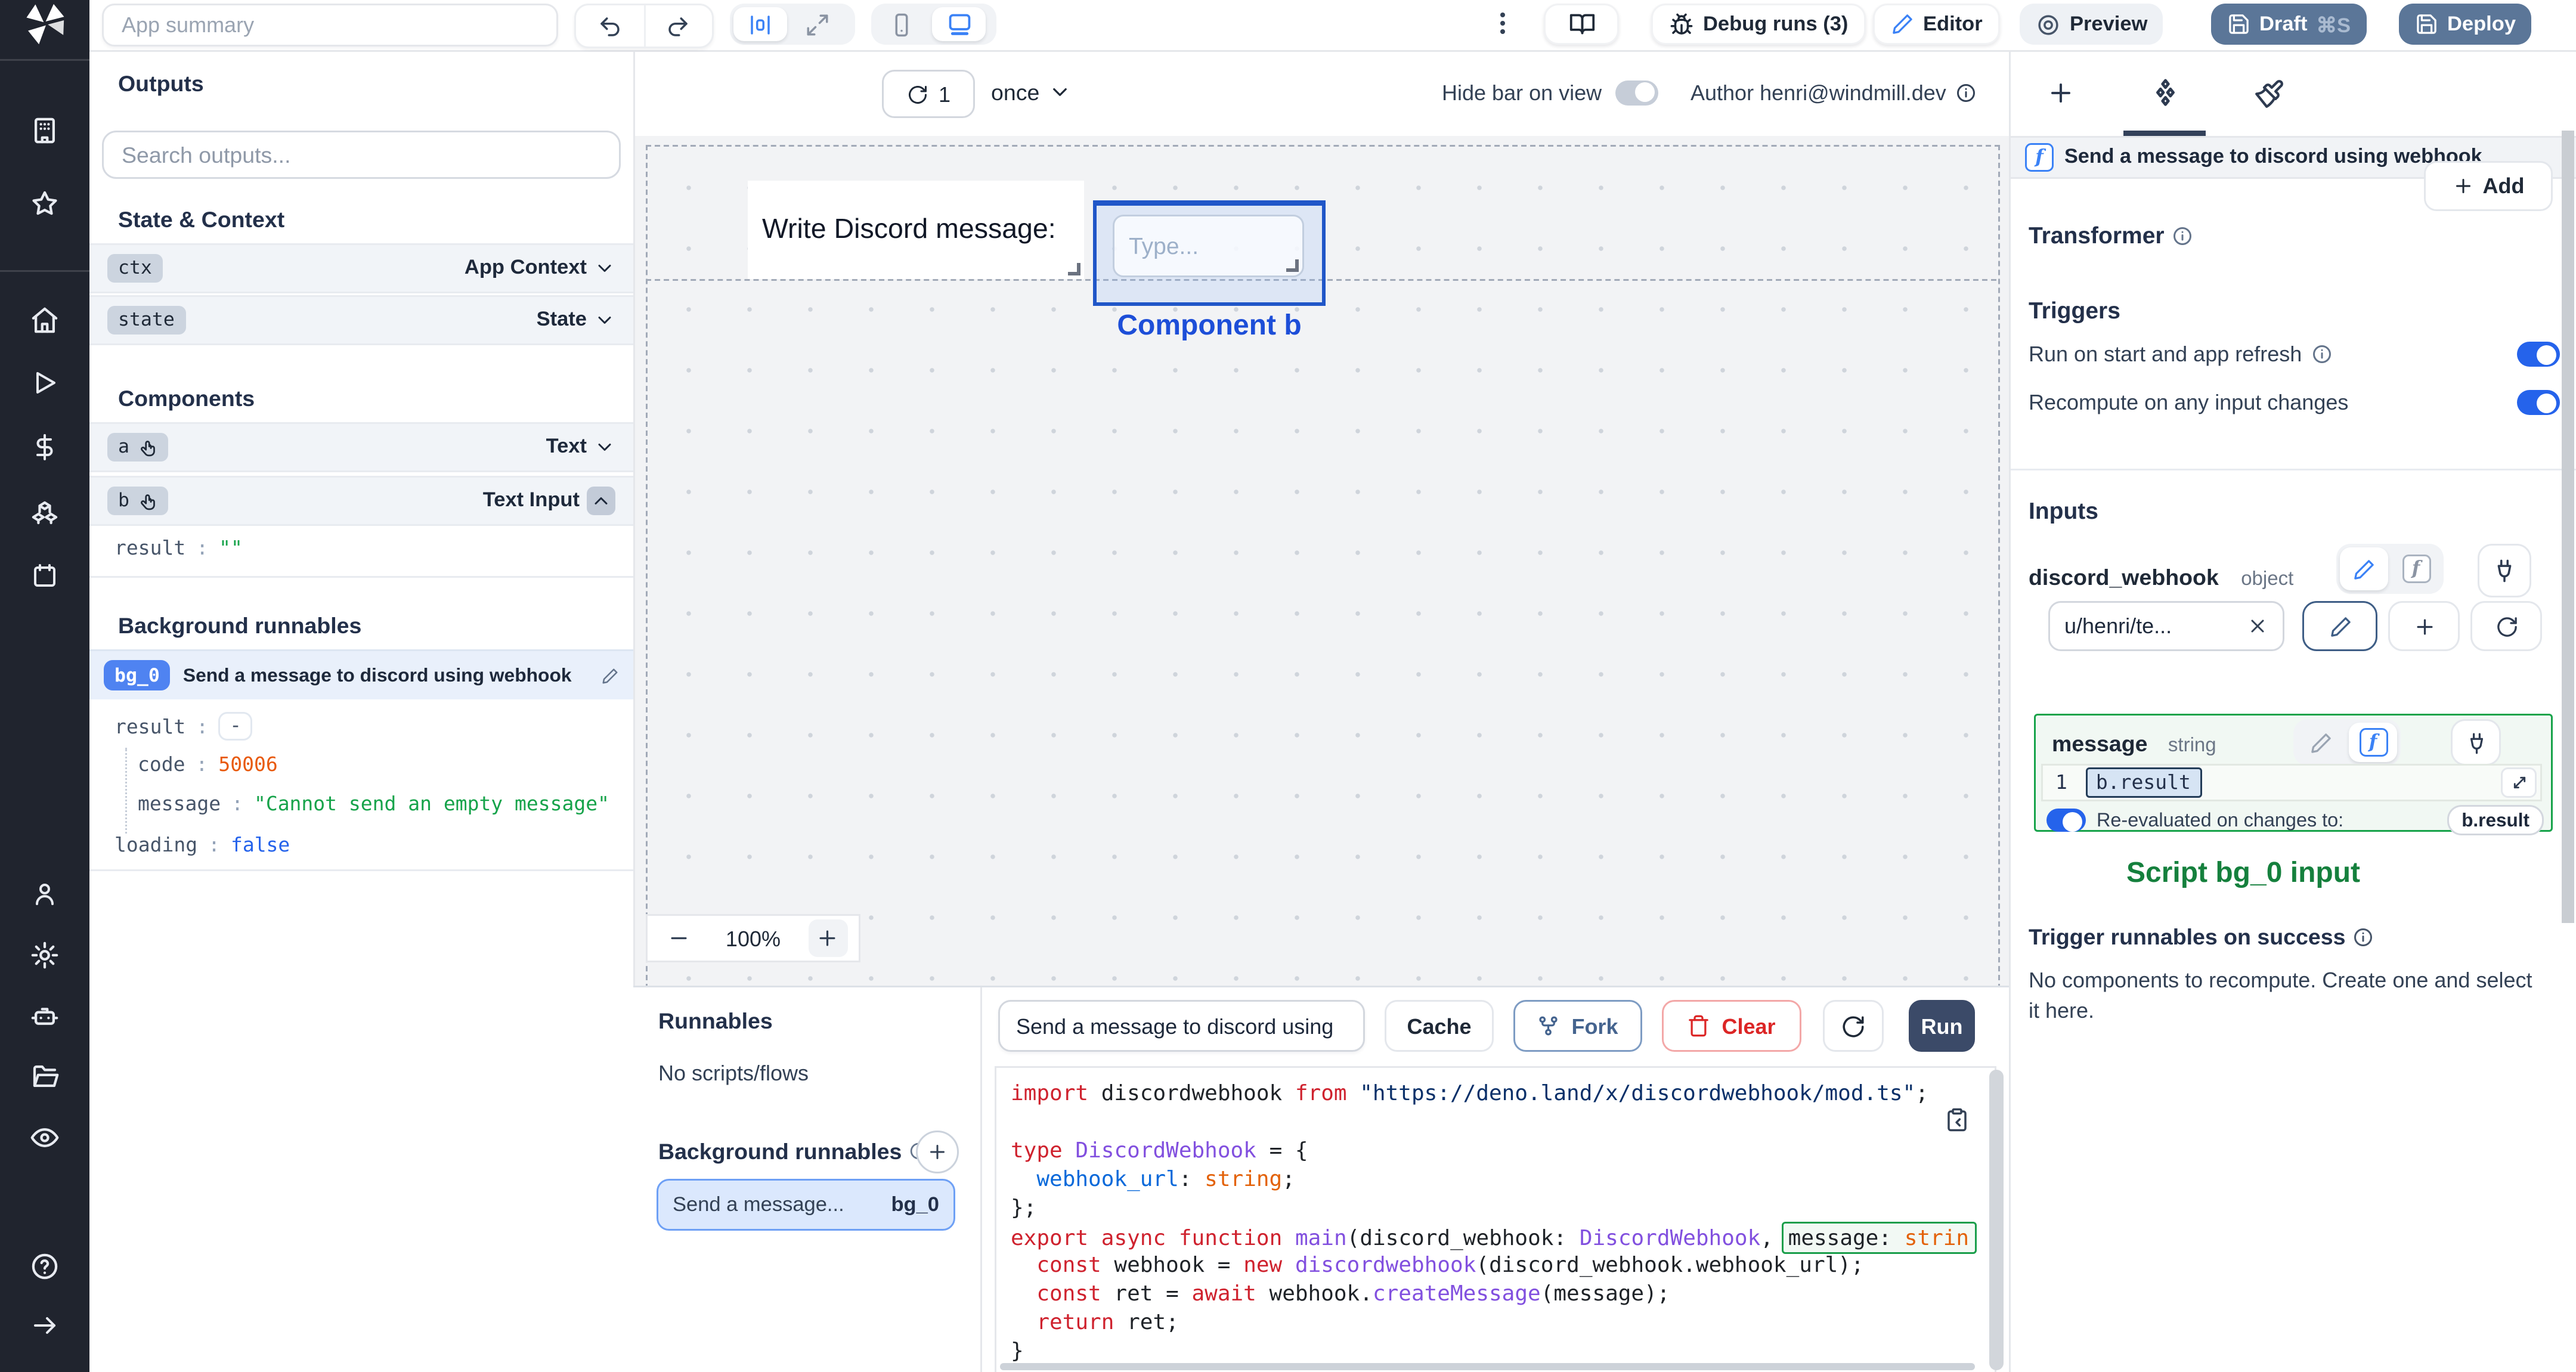 The image size is (2576, 1372). What do you see at coordinates (678, 26) in the screenshot?
I see `redo-button` at bounding box center [678, 26].